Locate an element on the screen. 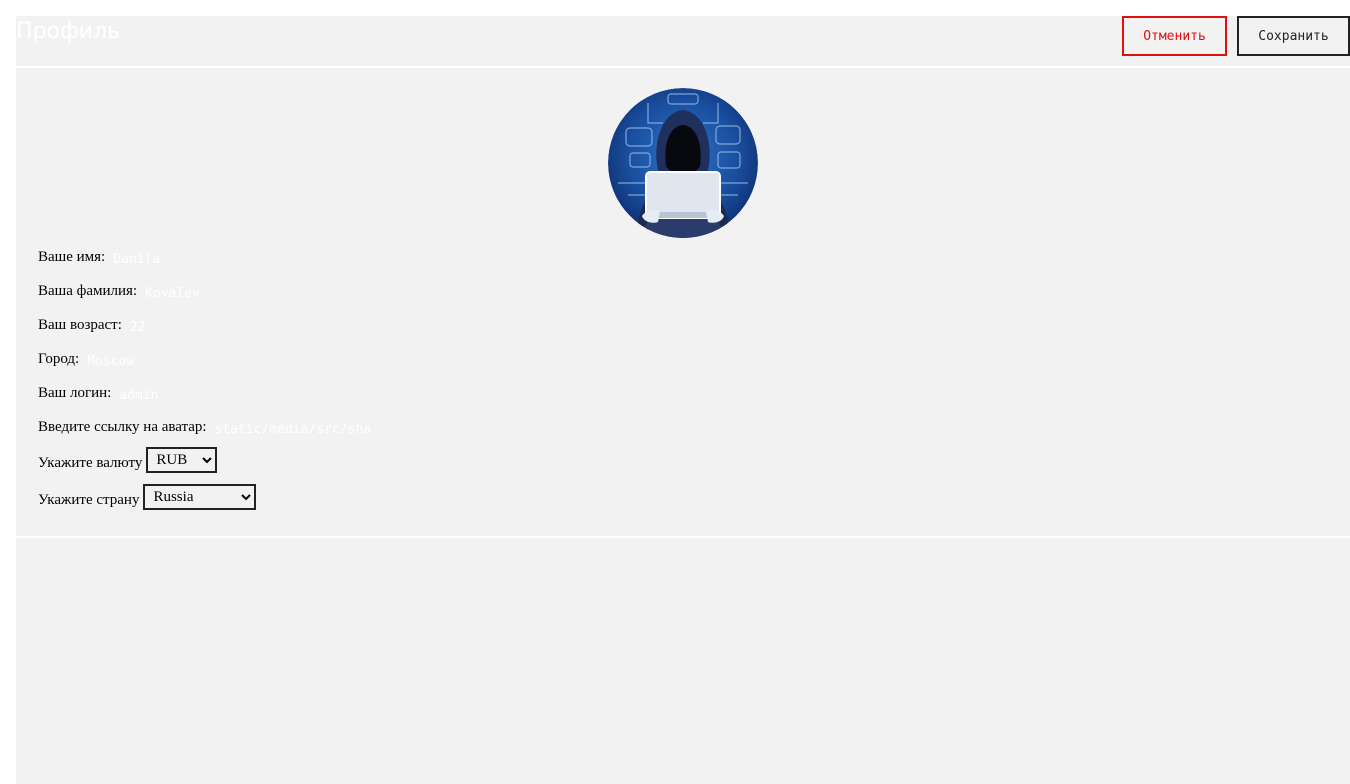 The image size is (1350, 784). country-label: Укажите страну is located at coordinates (89, 500).